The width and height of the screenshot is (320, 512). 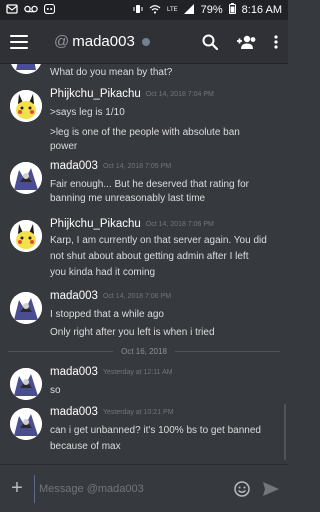 I want to click on channel-name: mada003, so click(x=103, y=41).